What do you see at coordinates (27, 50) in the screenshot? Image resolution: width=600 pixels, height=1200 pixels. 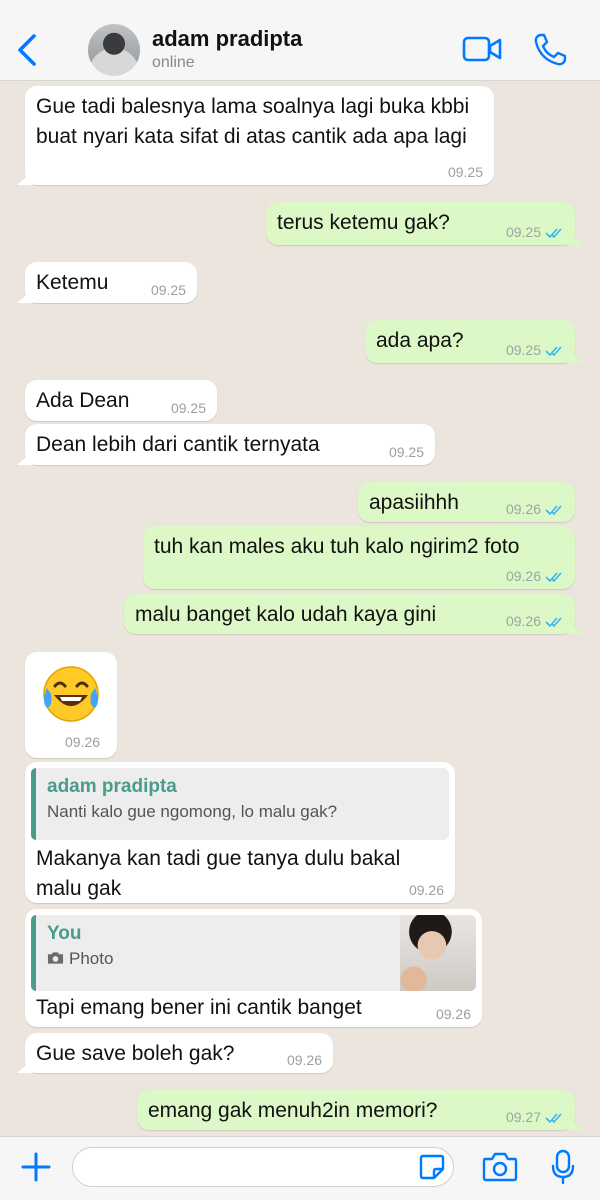 I see `back-chevron-icon` at bounding box center [27, 50].